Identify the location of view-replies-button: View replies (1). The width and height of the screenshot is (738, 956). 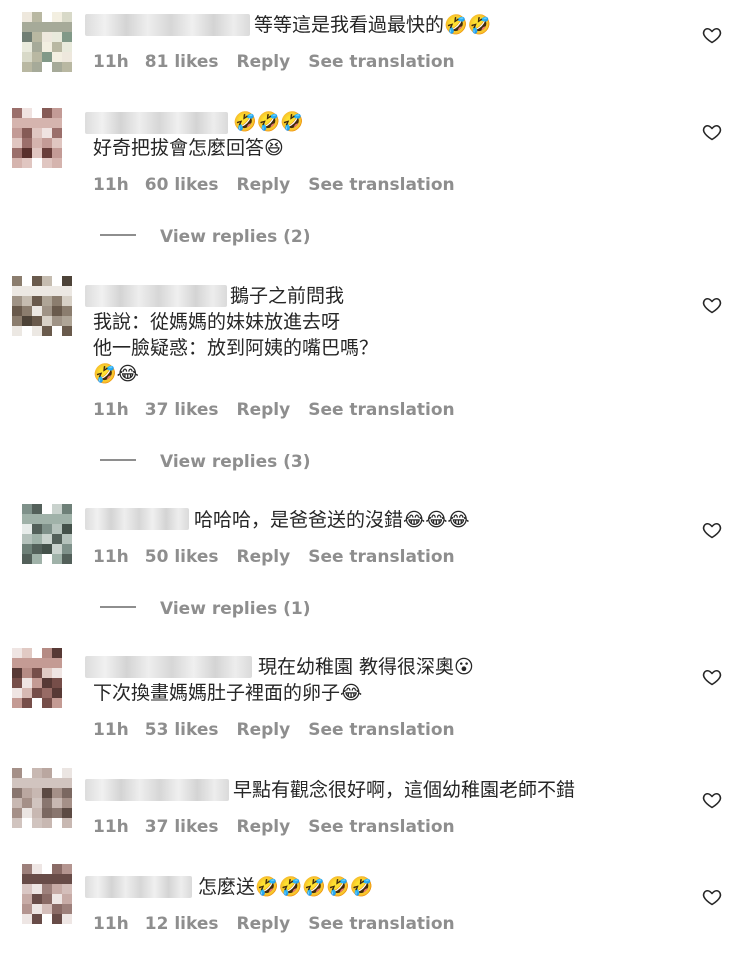
(205, 609).